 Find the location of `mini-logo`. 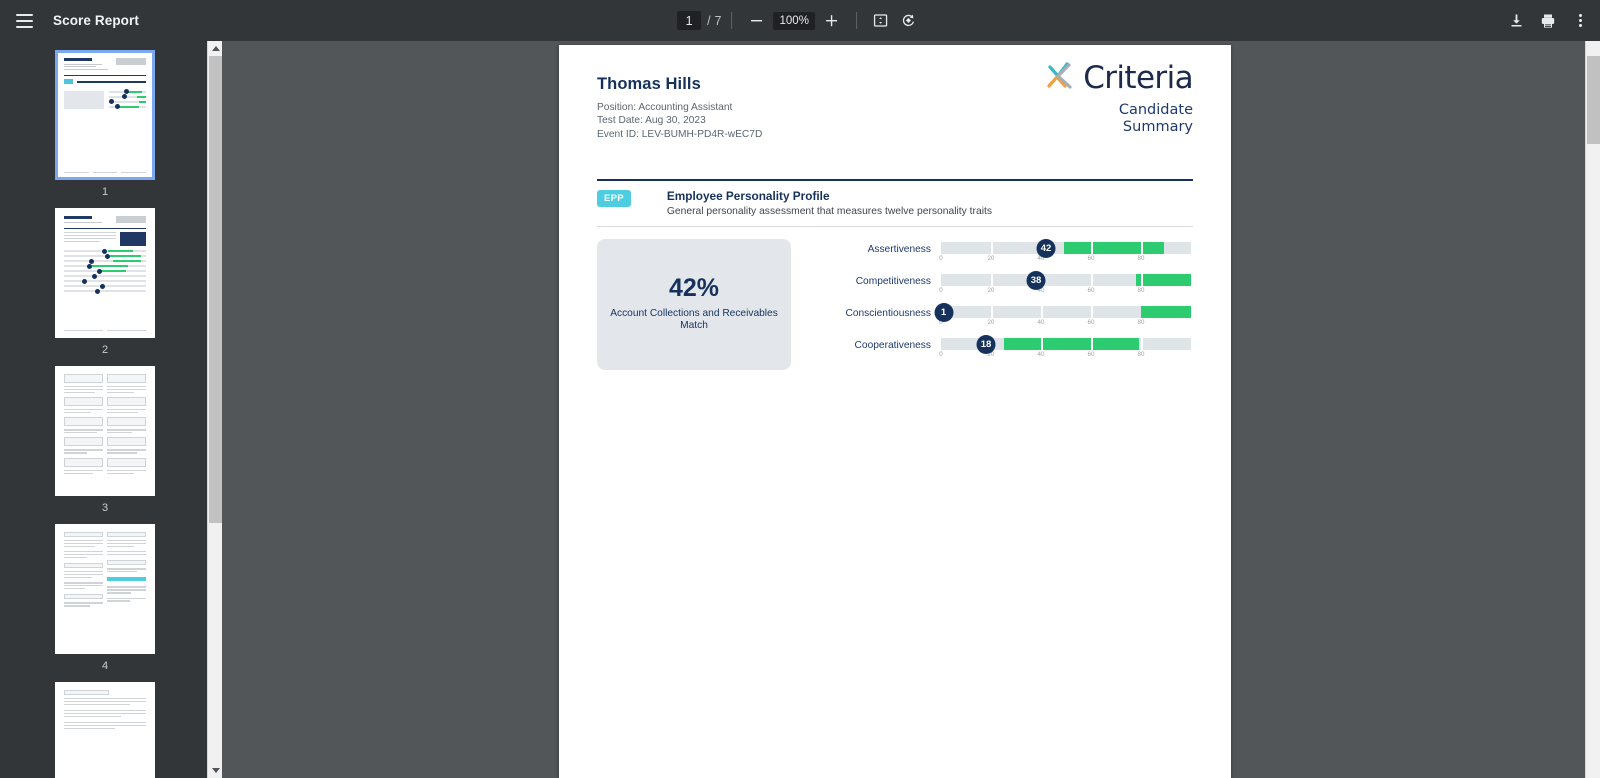

mini-logo is located at coordinates (131, 219).